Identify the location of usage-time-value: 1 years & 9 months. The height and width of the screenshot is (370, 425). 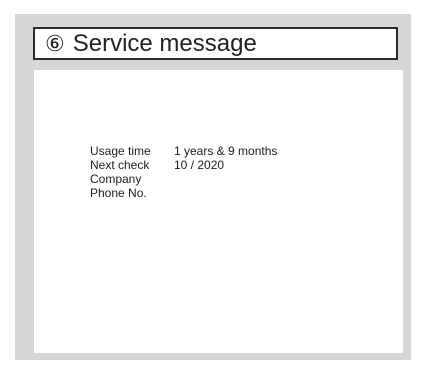
(226, 151).